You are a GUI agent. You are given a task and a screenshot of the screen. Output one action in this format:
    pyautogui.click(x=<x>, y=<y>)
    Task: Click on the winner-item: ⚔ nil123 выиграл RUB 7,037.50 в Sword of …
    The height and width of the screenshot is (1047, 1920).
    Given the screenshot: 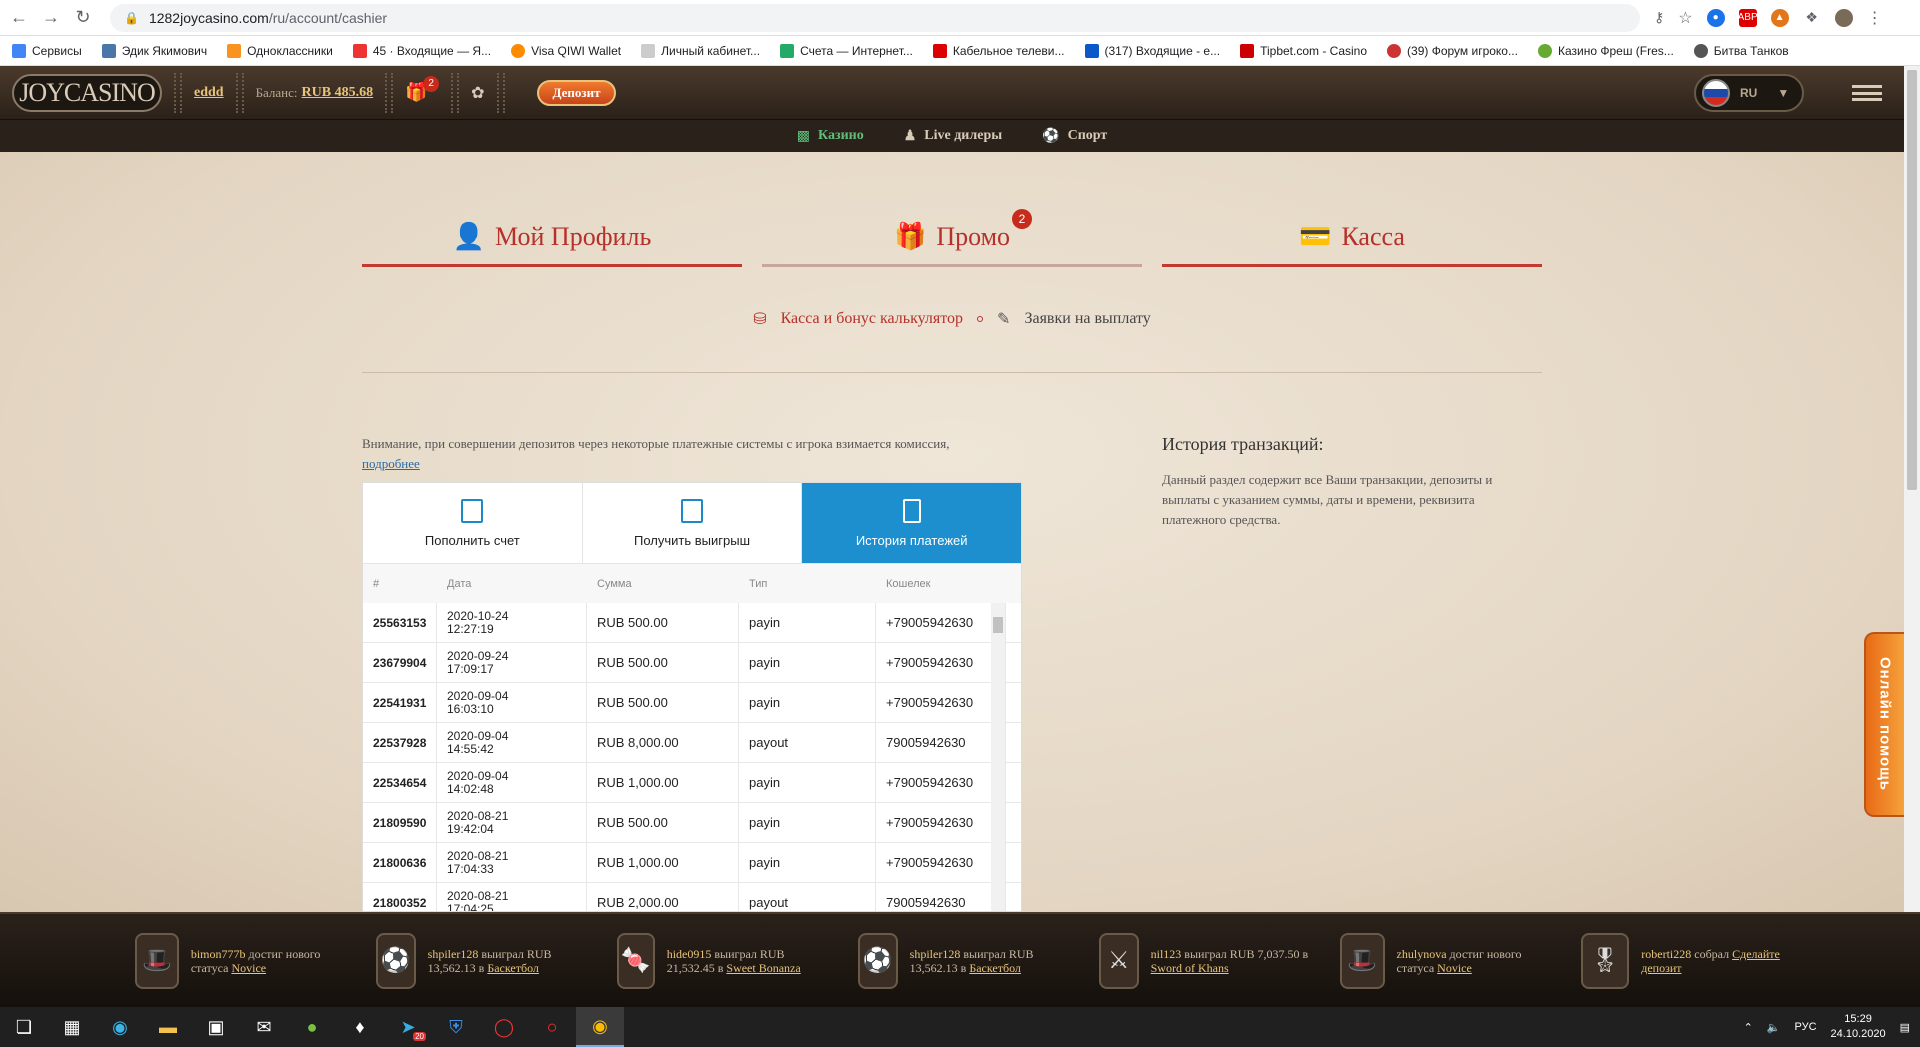 What is the action you would take?
    pyautogui.click(x=1206, y=960)
    